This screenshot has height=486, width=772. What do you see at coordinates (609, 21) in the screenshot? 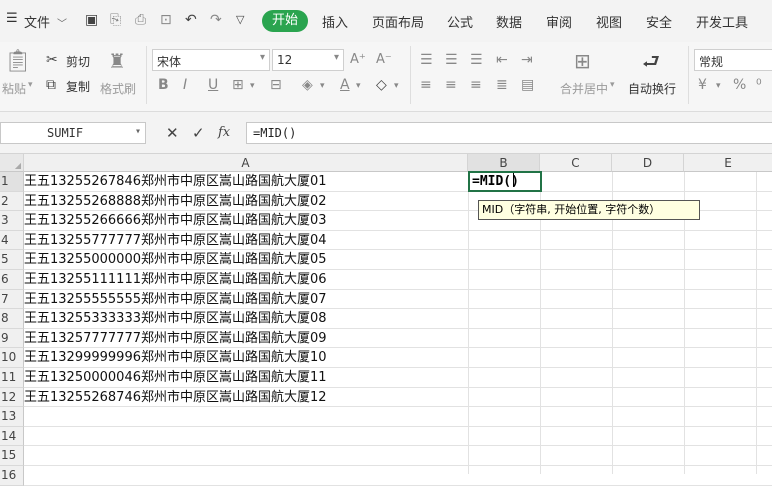
I see `tab-view: 视图` at bounding box center [609, 21].